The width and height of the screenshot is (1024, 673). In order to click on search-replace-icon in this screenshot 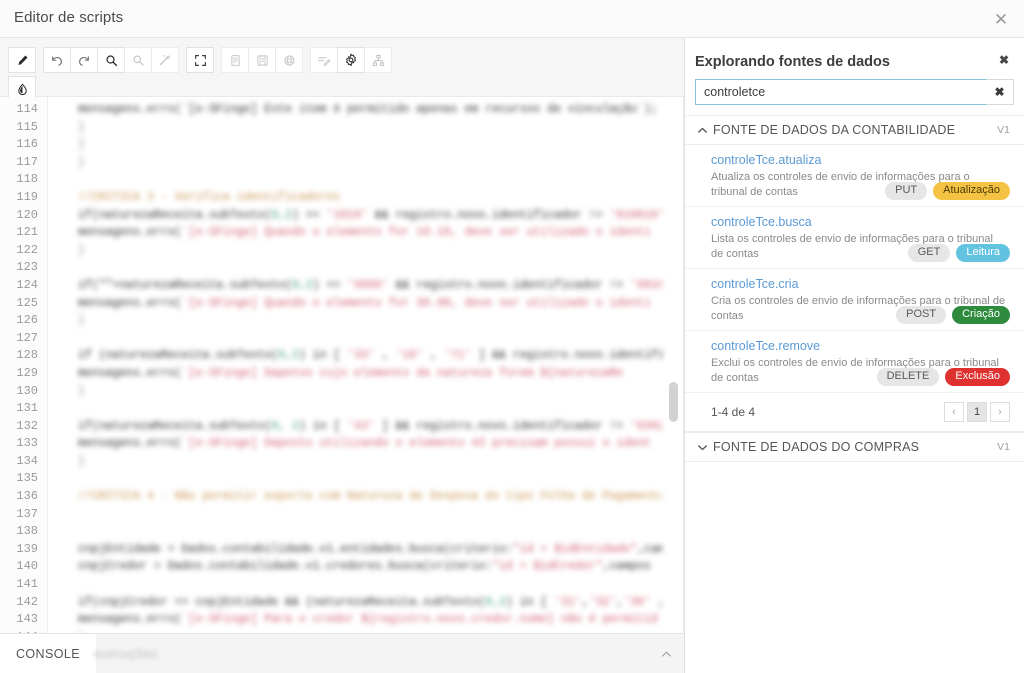, I will do `click(138, 60)`.